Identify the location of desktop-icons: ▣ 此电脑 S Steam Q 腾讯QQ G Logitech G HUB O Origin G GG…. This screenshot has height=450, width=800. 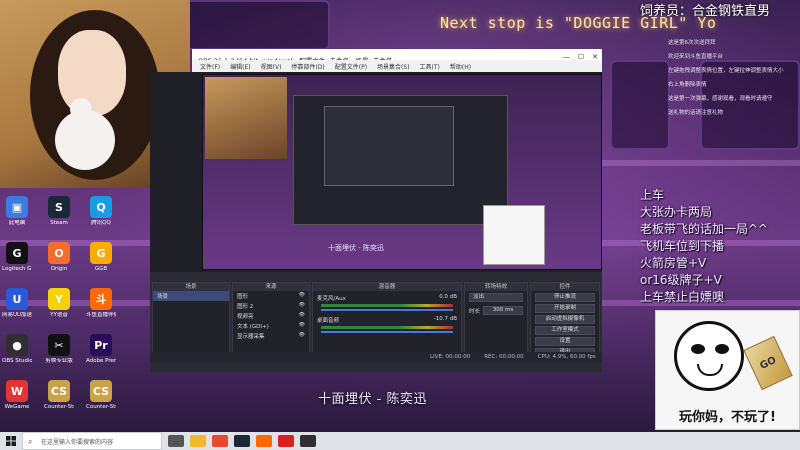
(67, 308).